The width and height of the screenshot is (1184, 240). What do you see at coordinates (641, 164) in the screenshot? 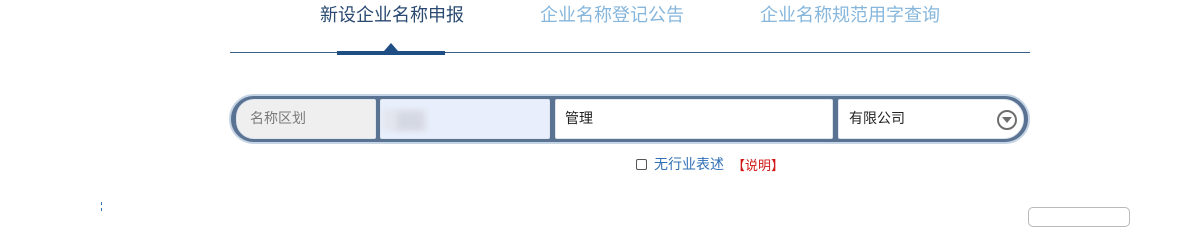
I see `no-industry-checkbox` at bounding box center [641, 164].